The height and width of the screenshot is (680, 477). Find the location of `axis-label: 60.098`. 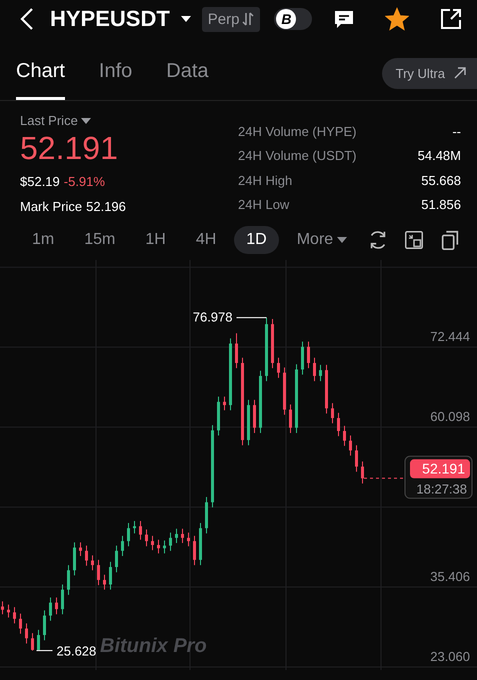

axis-label: 60.098 is located at coordinates (450, 416).